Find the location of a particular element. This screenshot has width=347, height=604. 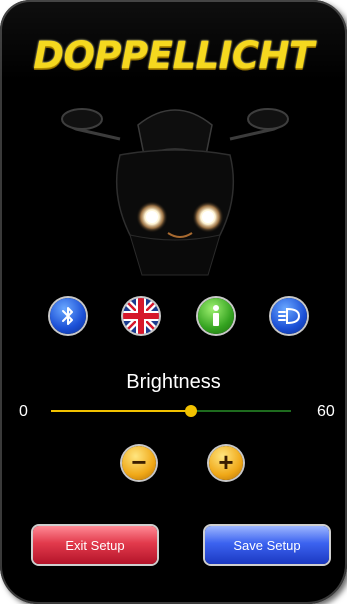

bluetooth-icon is located at coordinates (67, 316).